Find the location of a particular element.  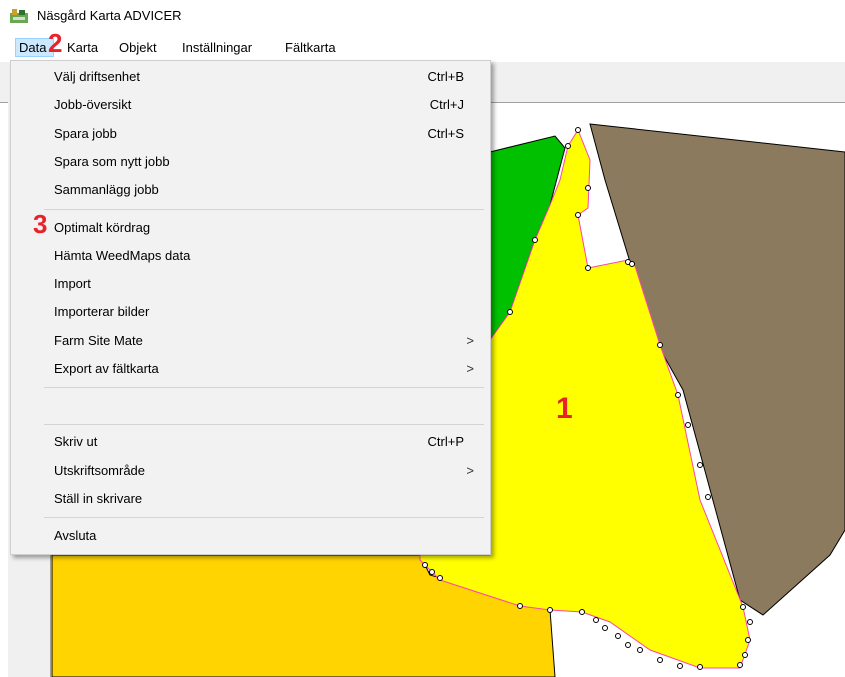

menu-item-export-faltkarta: Export av fältkarta > is located at coordinates (250, 369).